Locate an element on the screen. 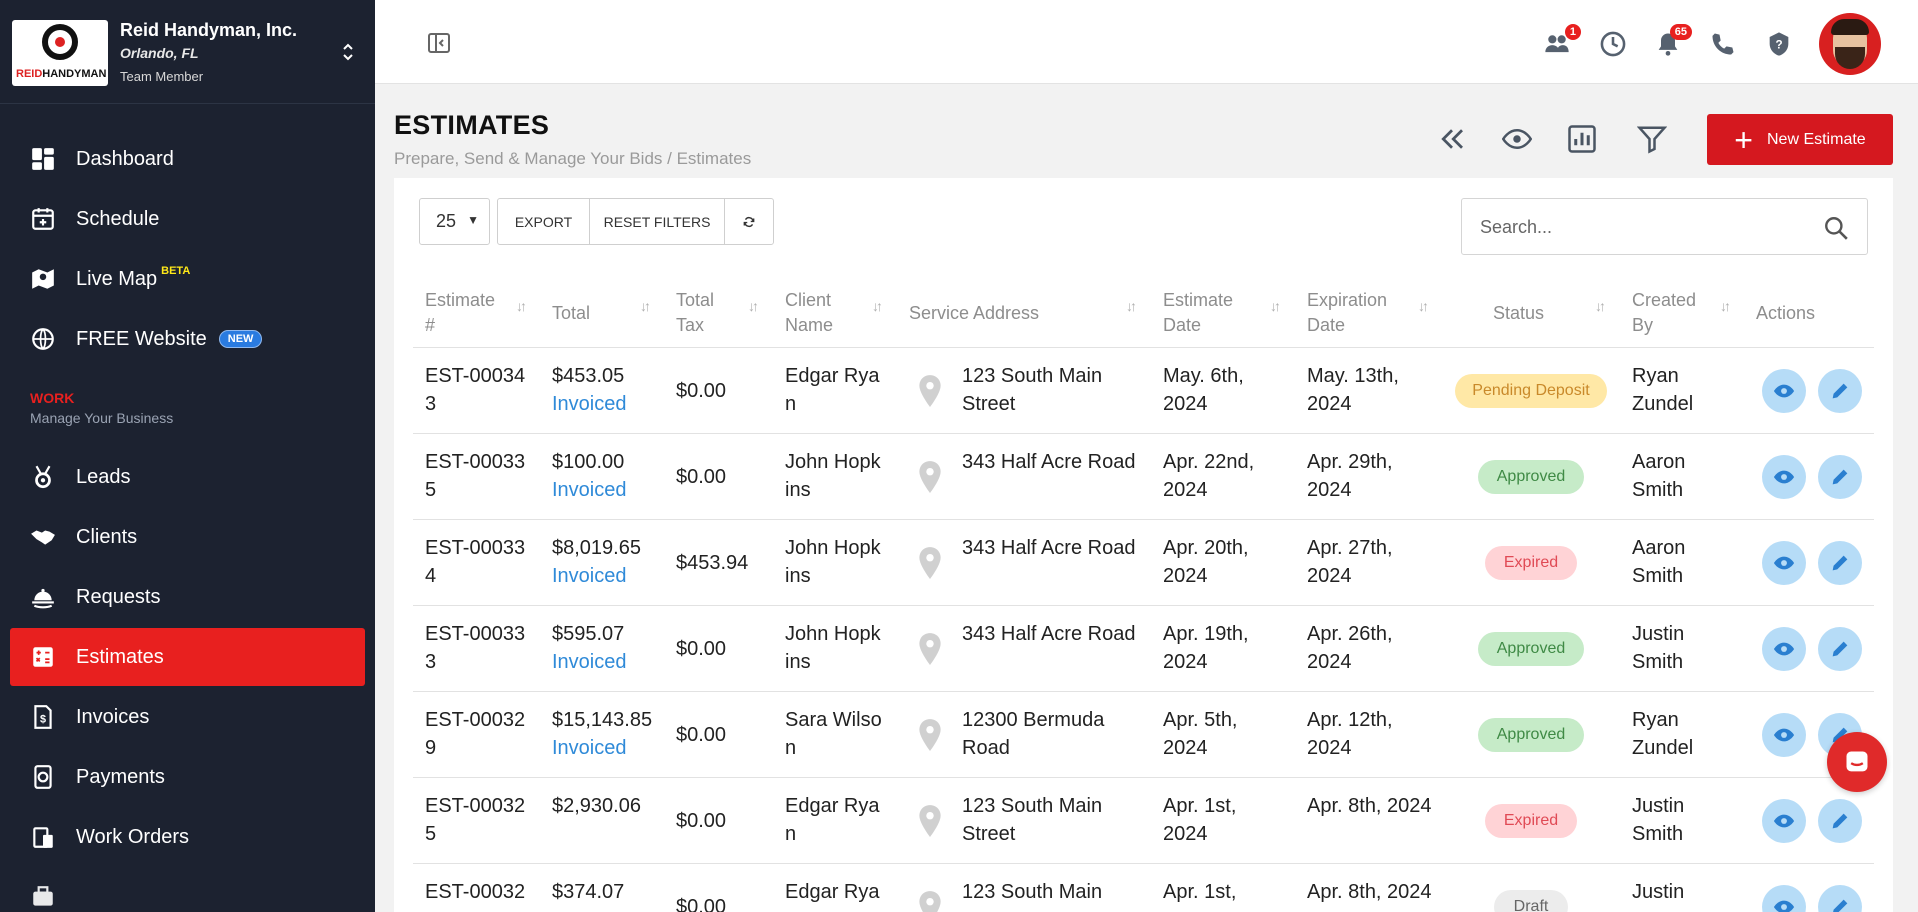 The image size is (1918, 912). chart-icon is located at coordinates (1582, 139).